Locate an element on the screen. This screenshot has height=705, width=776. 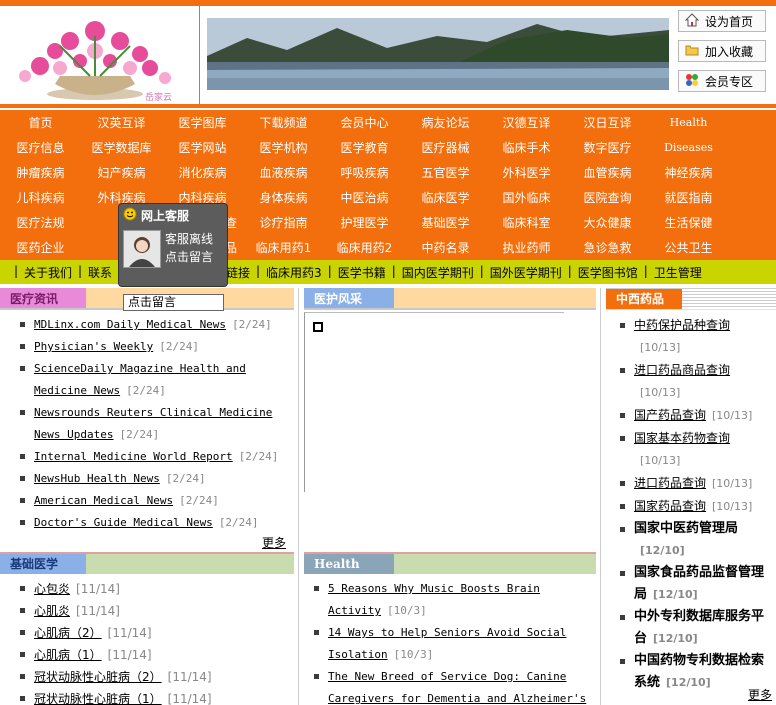
nav-link: 急诊急救 is located at coordinates (607, 247).